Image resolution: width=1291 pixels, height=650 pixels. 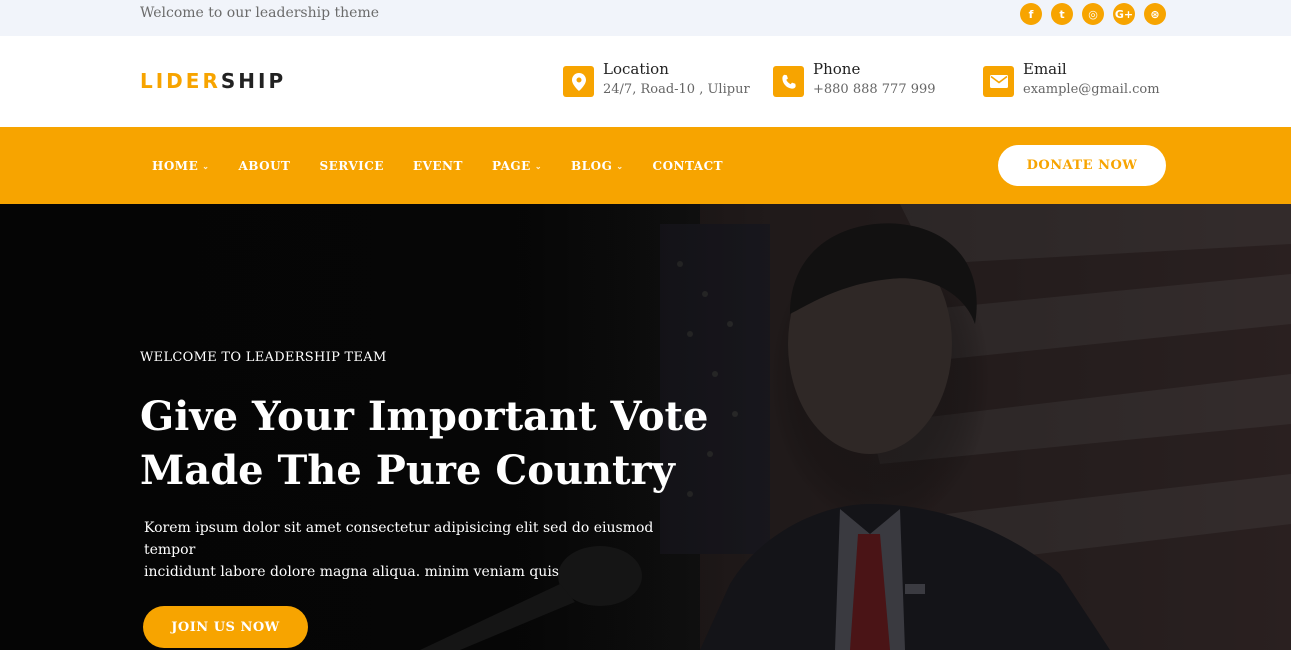 I want to click on logo-part-1: LIDER, so click(x=180, y=81).